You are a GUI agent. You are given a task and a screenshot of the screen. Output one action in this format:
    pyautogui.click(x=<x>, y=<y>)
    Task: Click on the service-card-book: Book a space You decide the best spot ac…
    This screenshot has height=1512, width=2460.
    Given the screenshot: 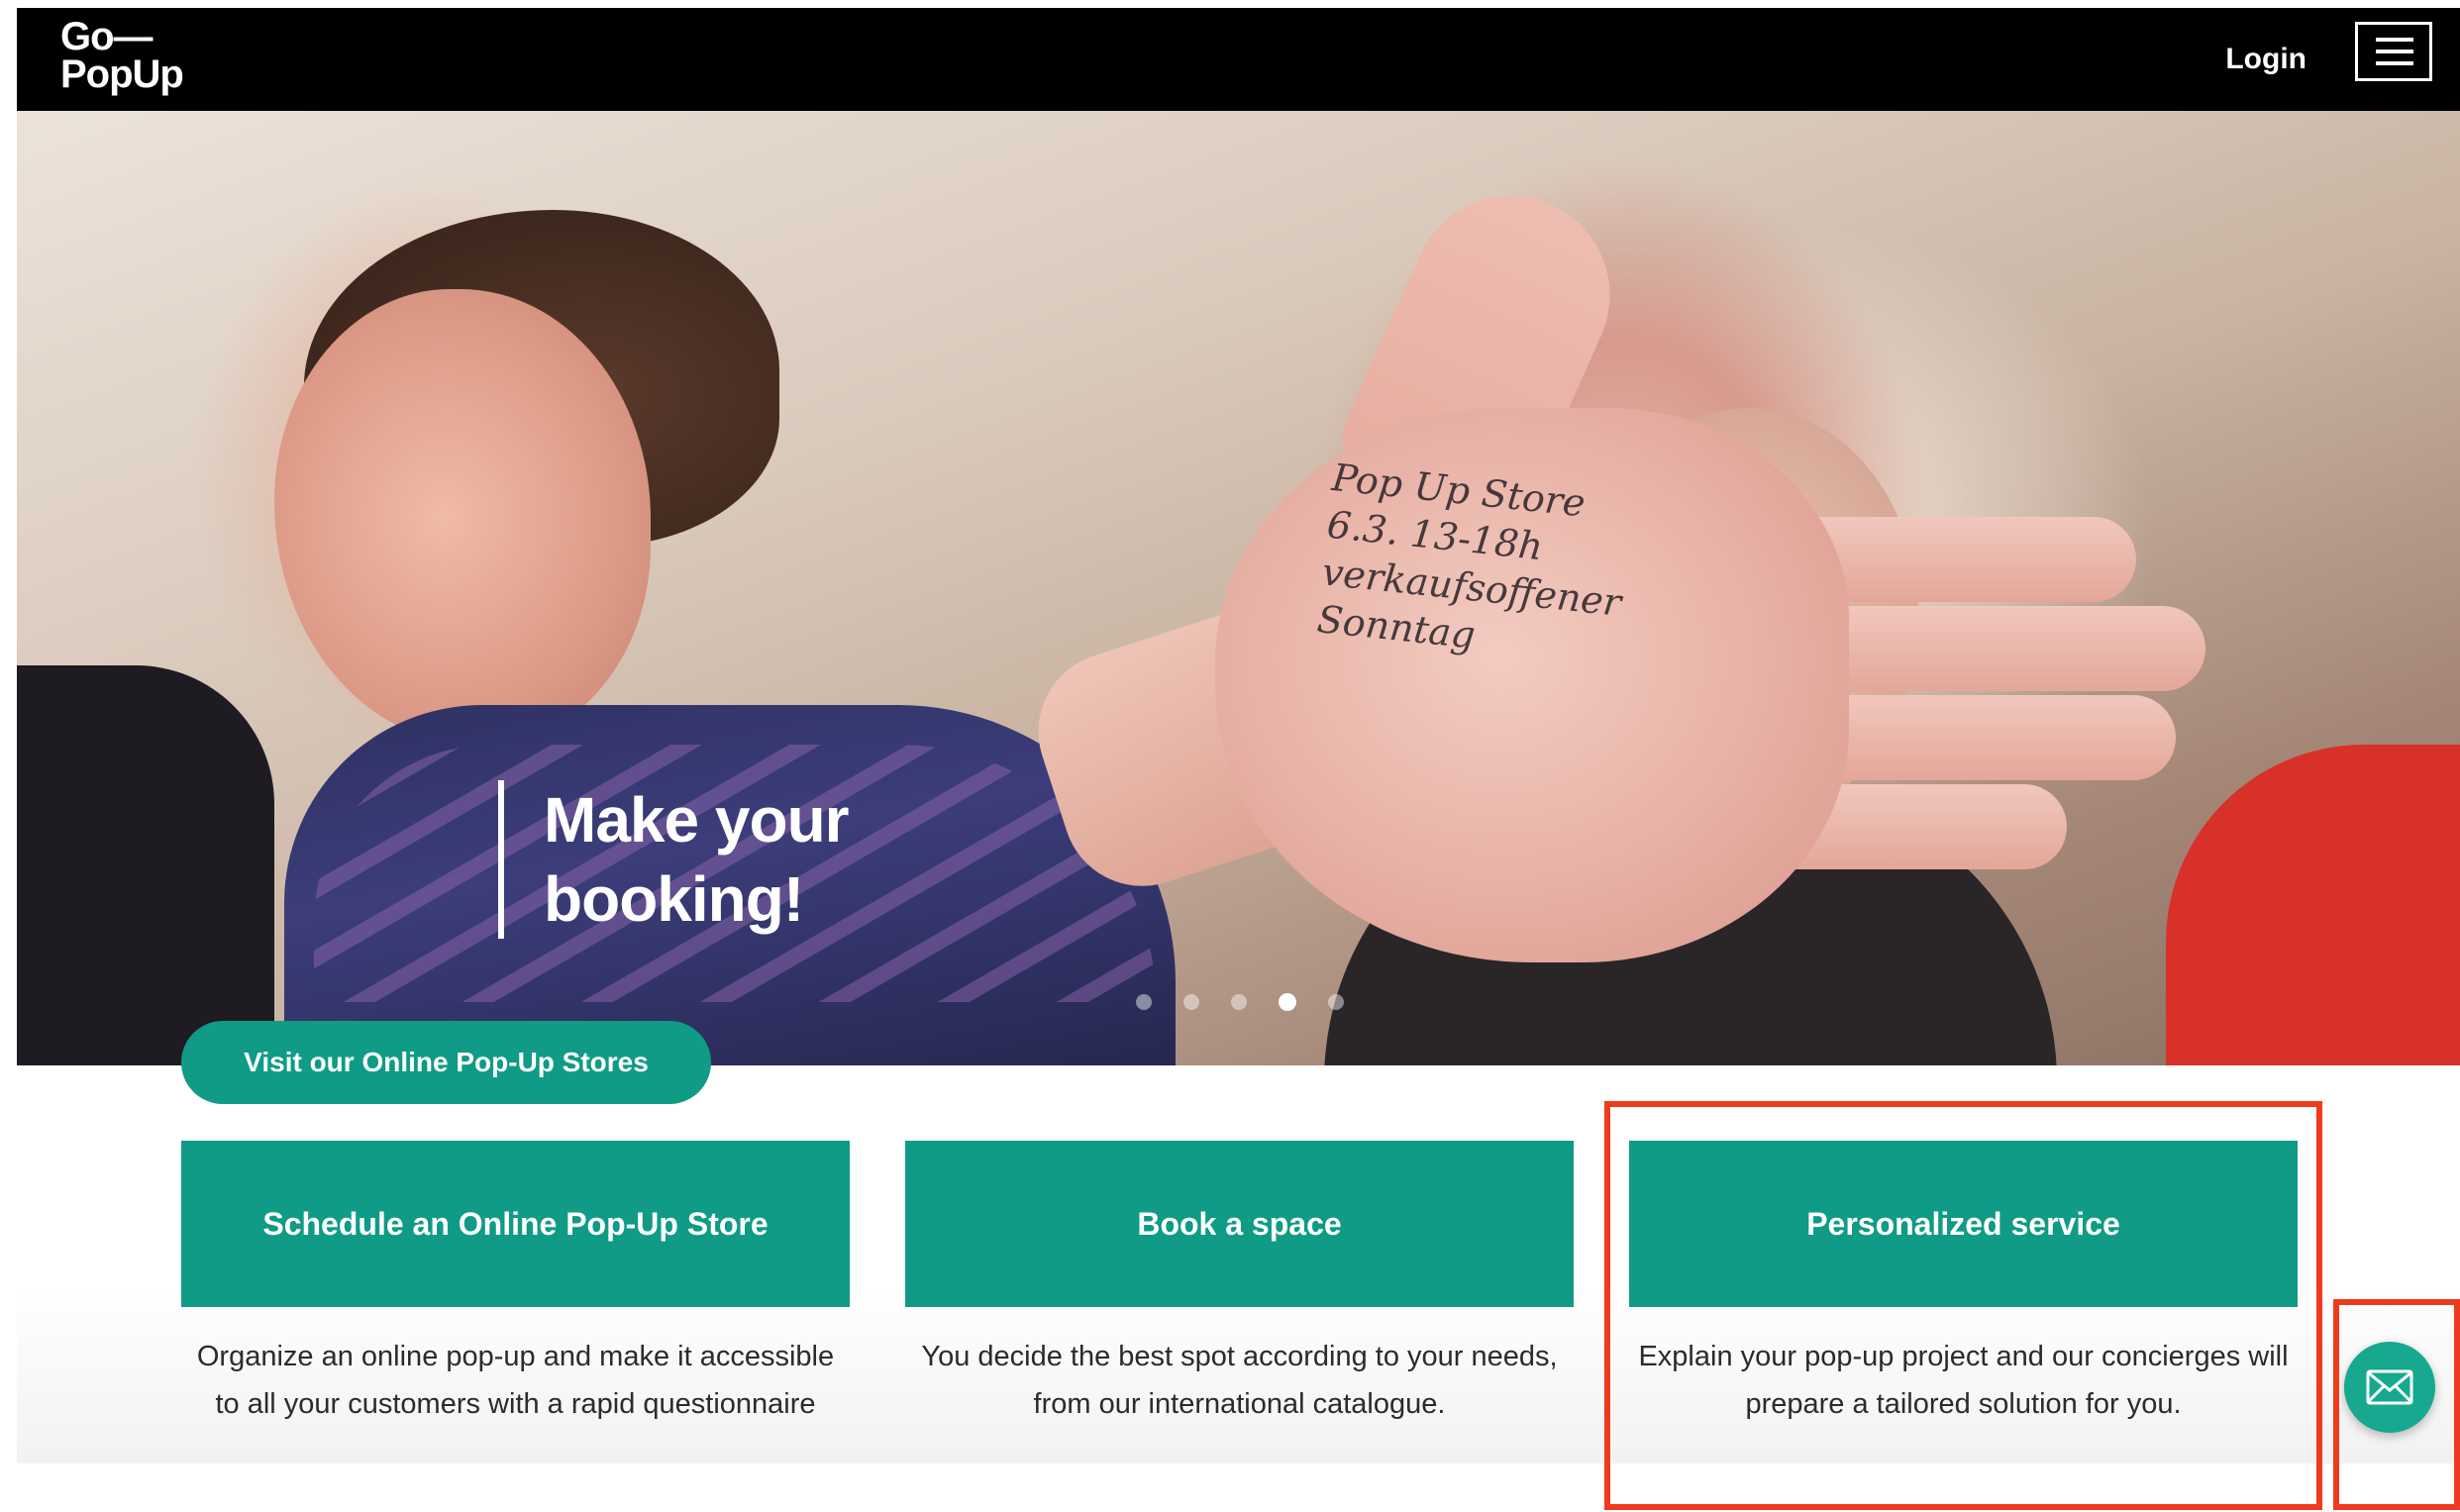 What is the action you would take?
    pyautogui.click(x=1239, y=1284)
    